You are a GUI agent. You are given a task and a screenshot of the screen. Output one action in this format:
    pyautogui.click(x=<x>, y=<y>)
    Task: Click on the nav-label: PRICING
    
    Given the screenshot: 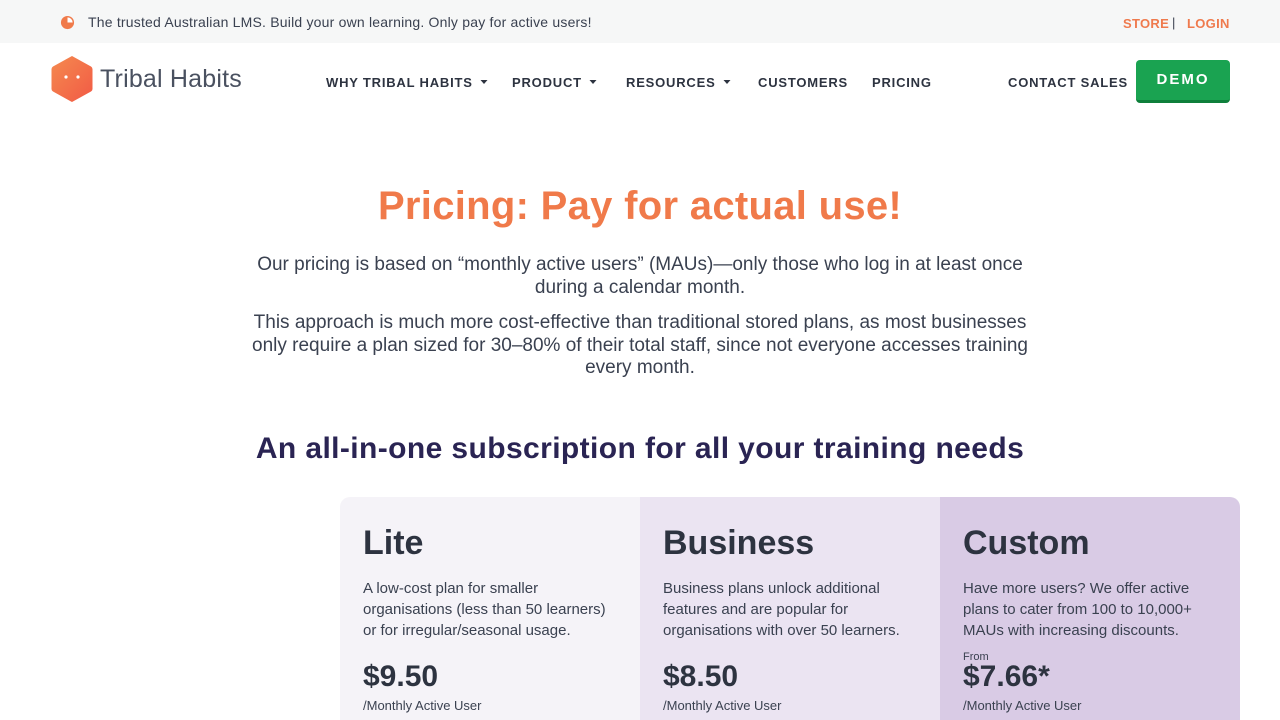 What is the action you would take?
    pyautogui.click(x=902, y=82)
    